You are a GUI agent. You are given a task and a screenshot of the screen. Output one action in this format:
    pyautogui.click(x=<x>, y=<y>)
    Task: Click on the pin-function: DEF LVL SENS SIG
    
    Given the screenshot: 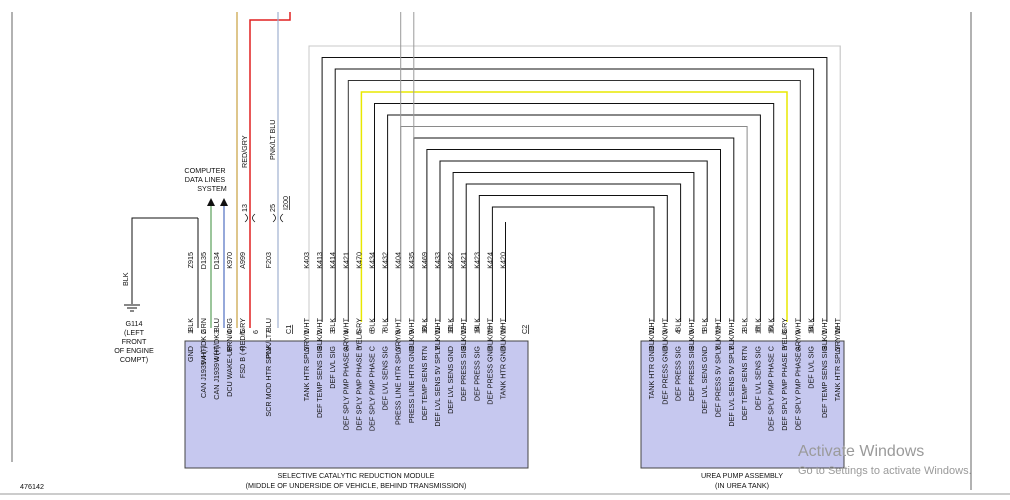 What is the action you would take?
    pyautogui.click(x=757, y=378)
    